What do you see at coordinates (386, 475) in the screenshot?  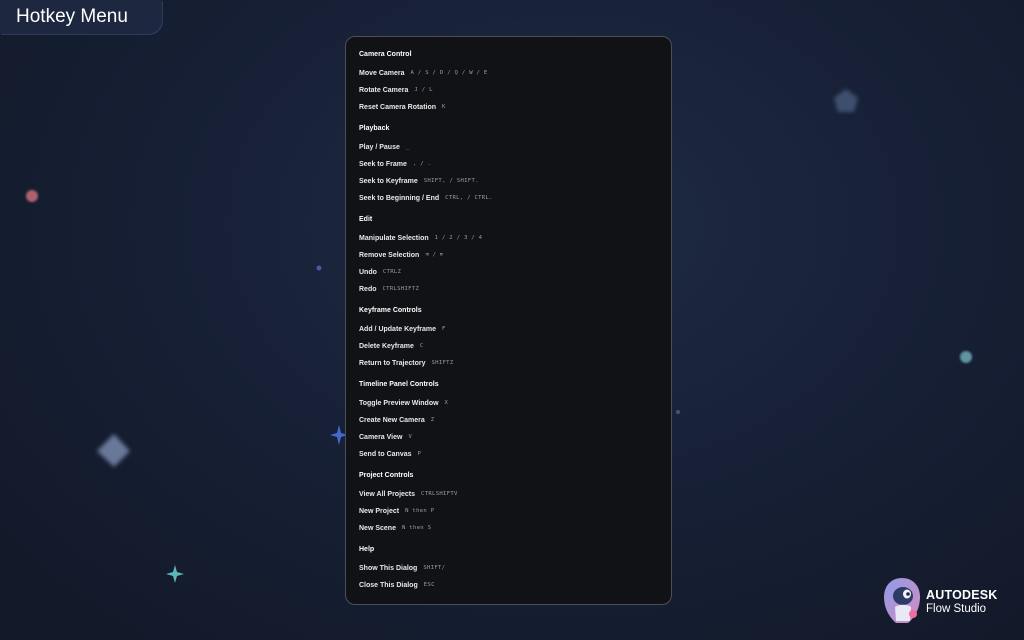 I see `section-title: Project Controls` at bounding box center [386, 475].